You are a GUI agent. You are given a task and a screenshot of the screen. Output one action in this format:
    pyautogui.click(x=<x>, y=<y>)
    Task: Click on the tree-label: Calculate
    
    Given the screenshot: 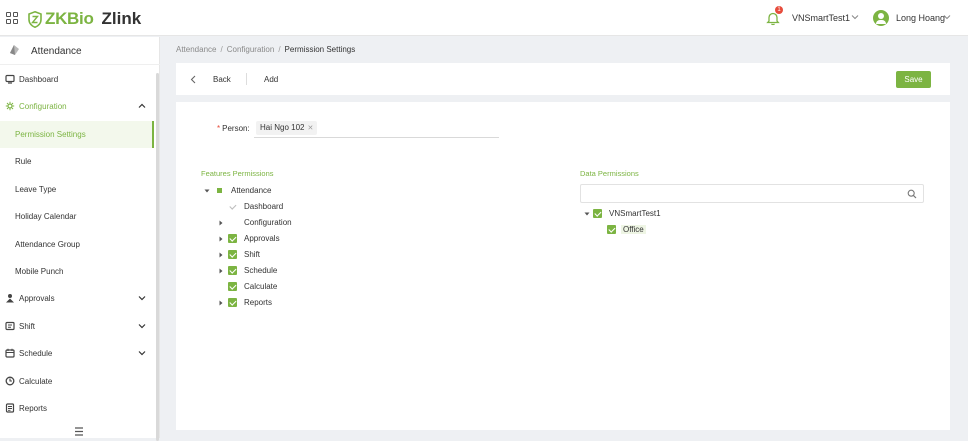 What is the action you would take?
    pyautogui.click(x=261, y=286)
    